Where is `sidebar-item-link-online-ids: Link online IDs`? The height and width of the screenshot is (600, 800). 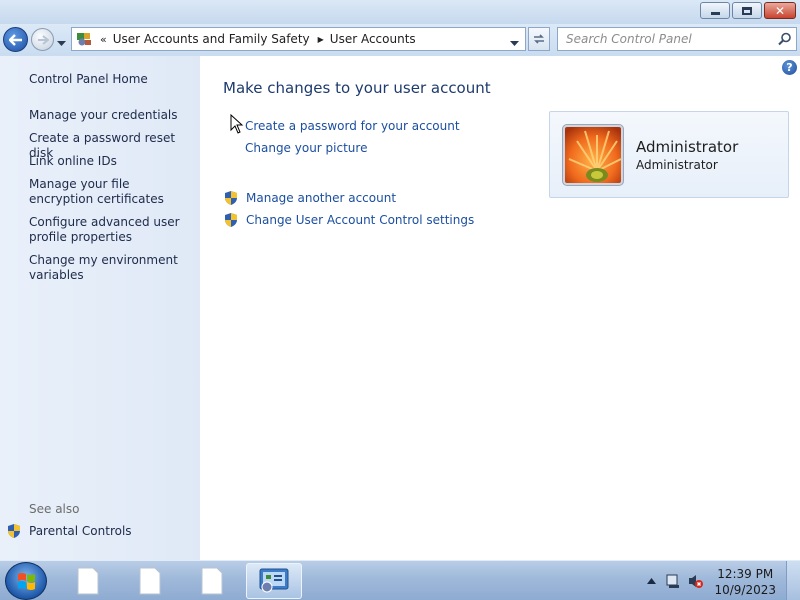
sidebar-item-link-online-ids: Link online IDs is located at coordinates (111, 161).